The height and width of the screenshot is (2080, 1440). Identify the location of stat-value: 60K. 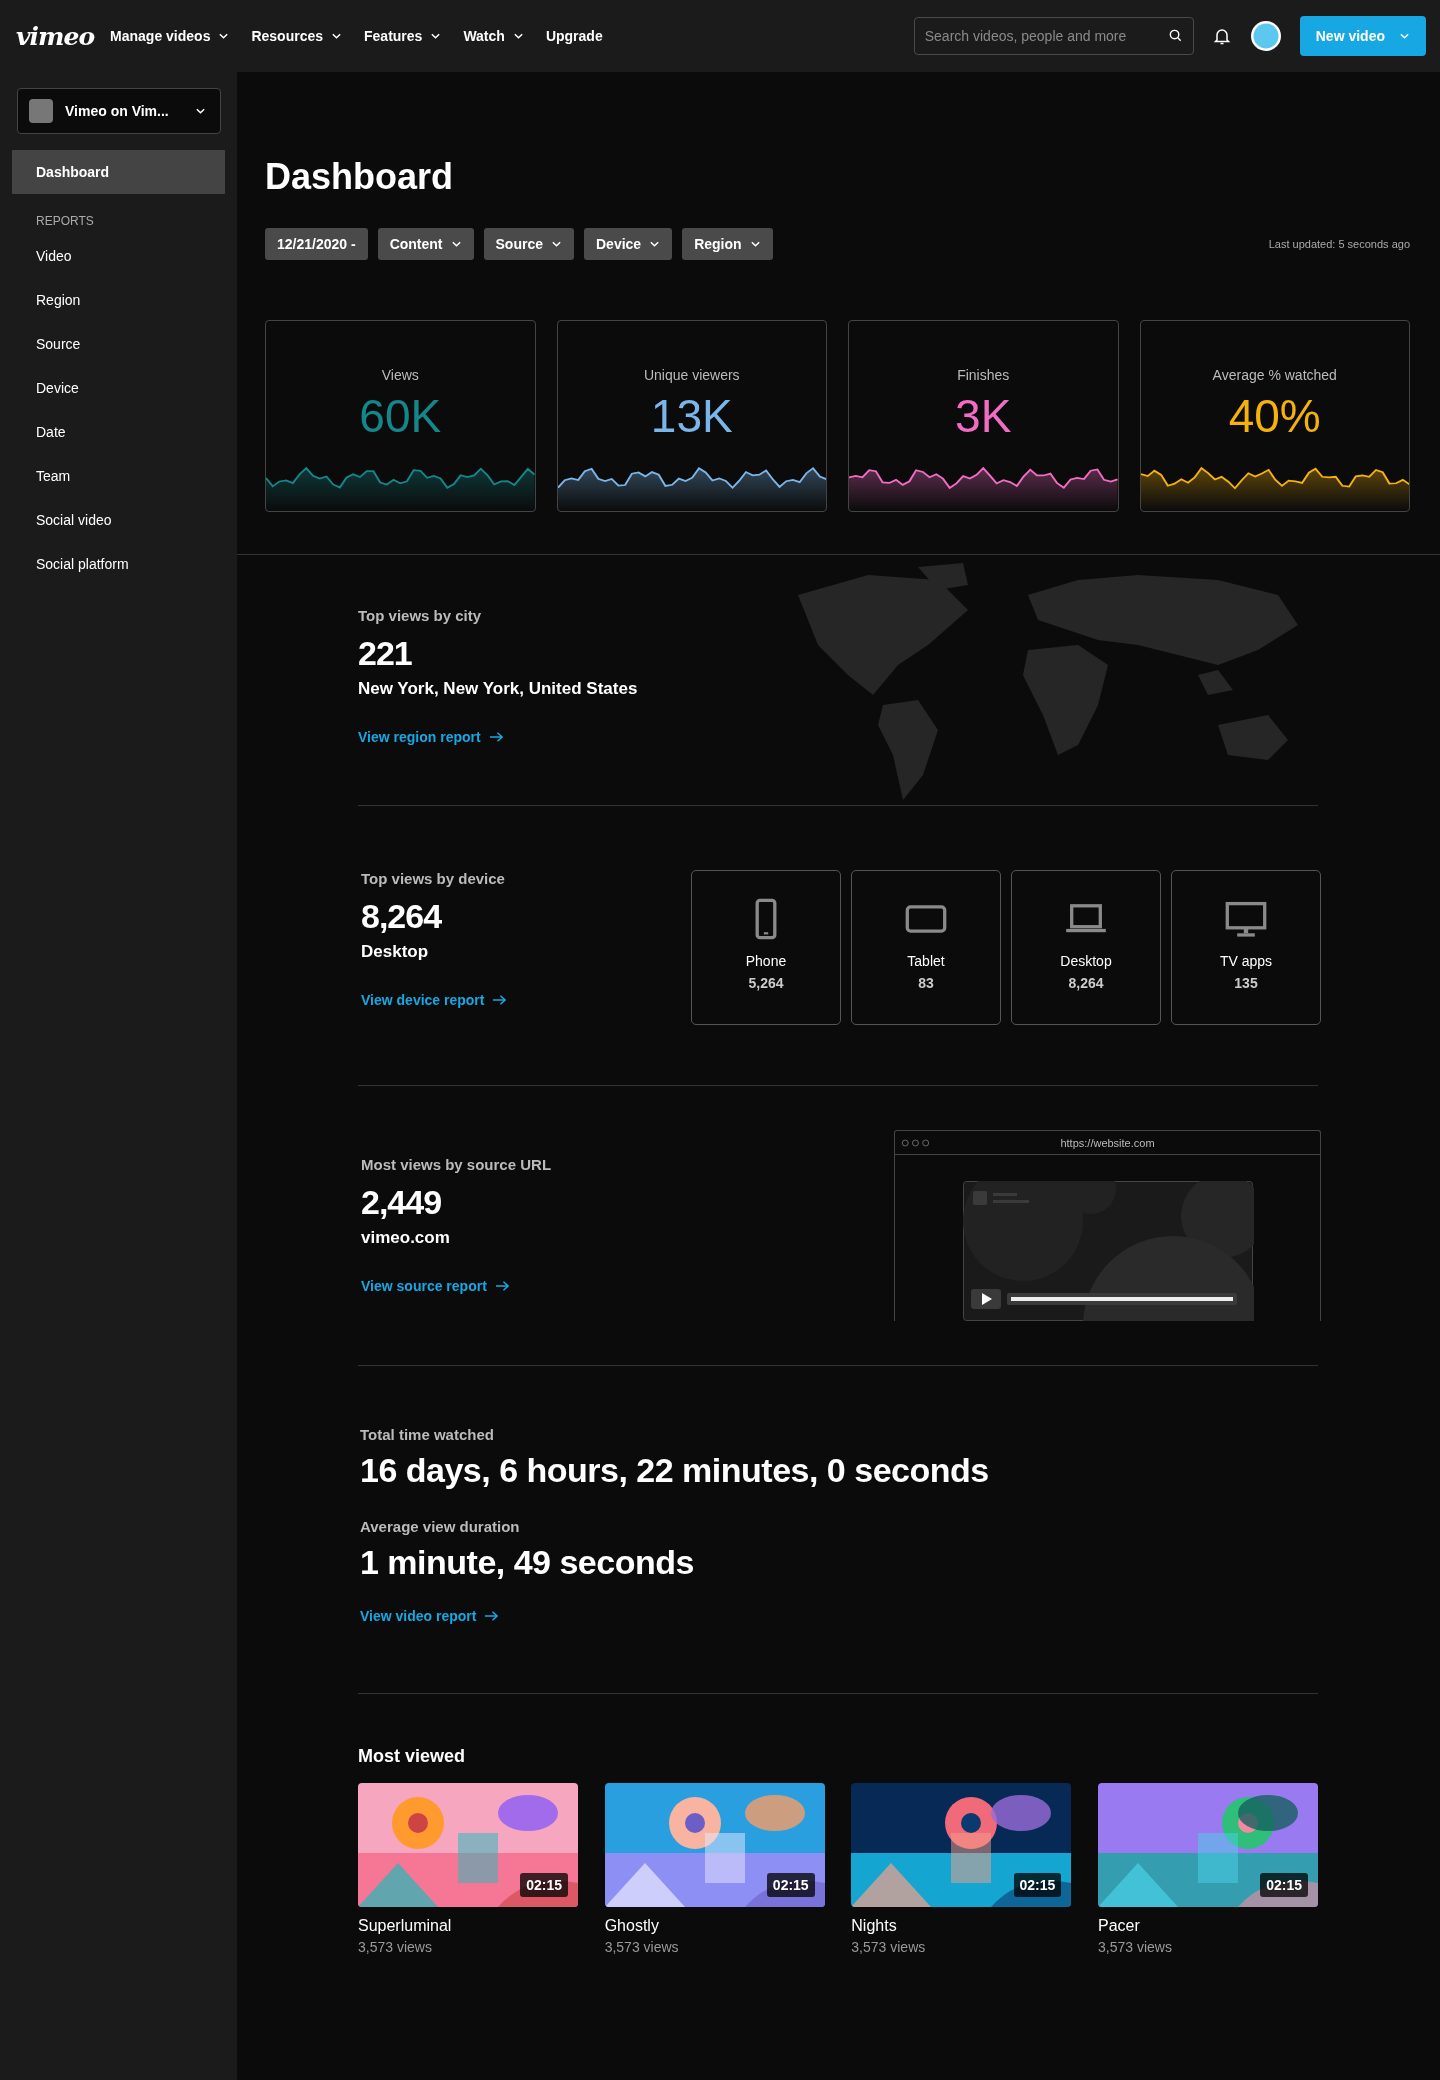
(400, 416).